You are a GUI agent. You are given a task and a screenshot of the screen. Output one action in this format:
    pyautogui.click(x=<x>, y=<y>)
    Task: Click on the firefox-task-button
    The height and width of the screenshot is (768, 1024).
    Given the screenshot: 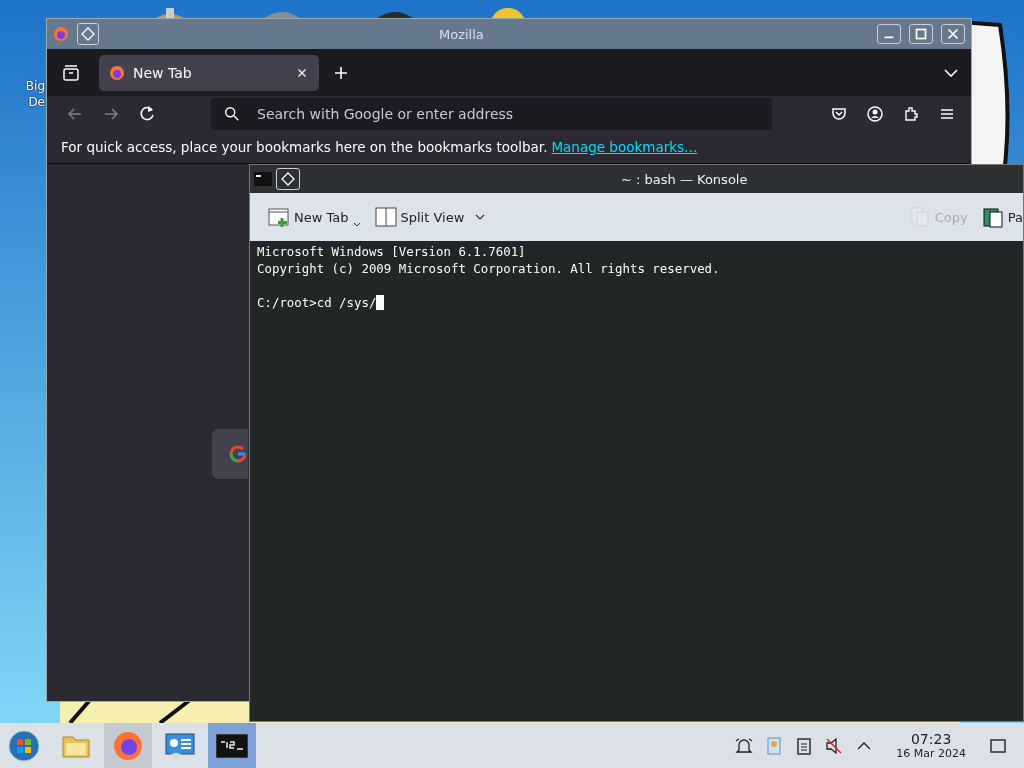 What is the action you would take?
    pyautogui.click(x=128, y=745)
    